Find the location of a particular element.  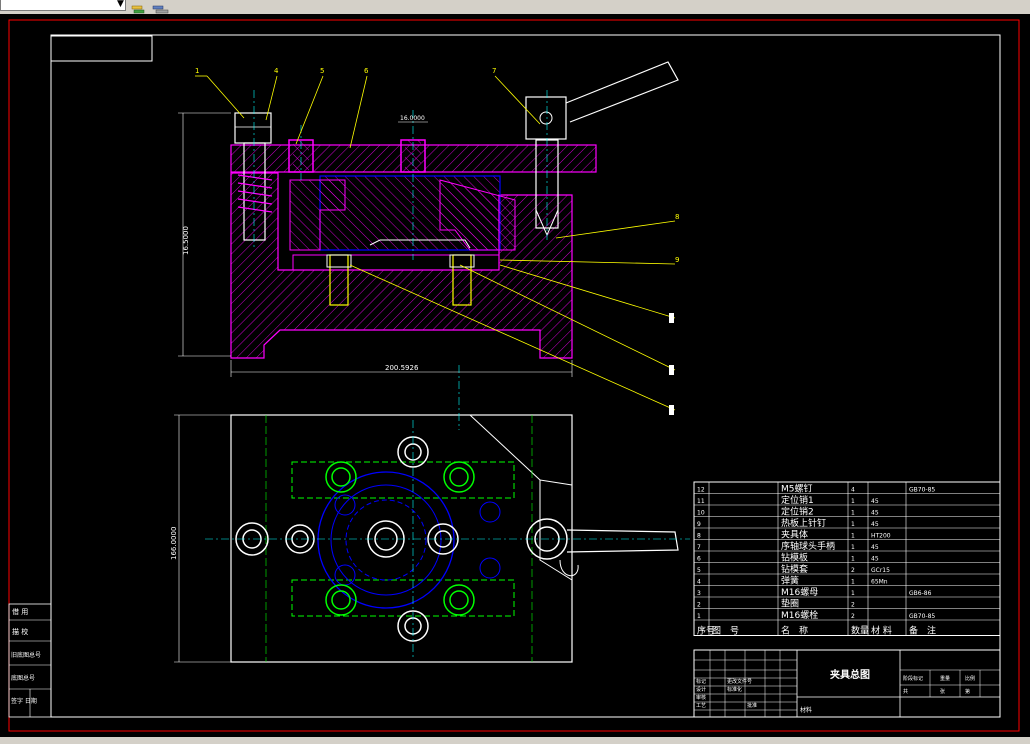

dim-width-front-text: 200.5926 is located at coordinates (402, 368).